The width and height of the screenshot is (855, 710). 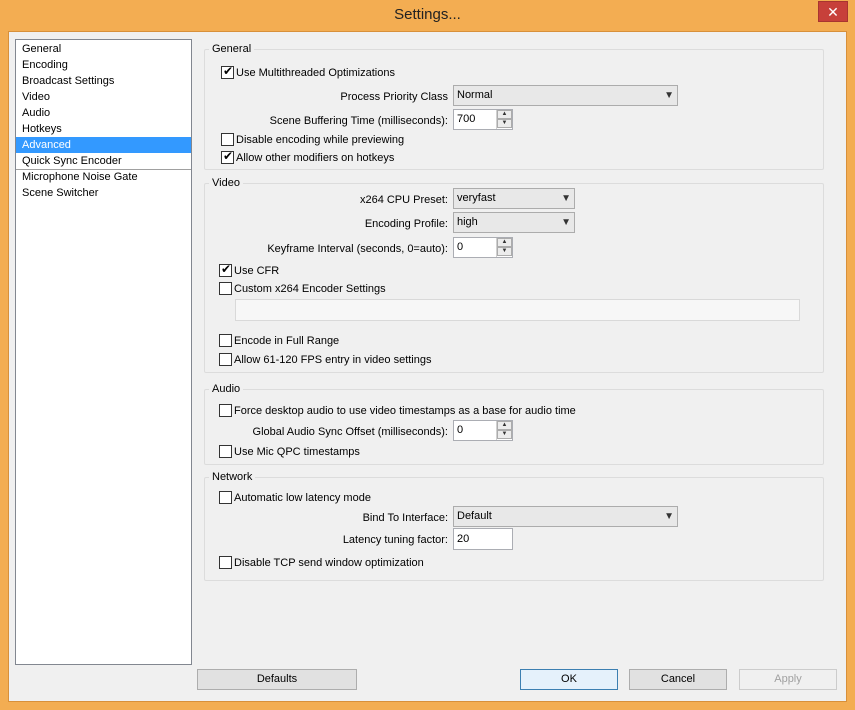 I want to click on custom-x264-checkbox, so click(x=225, y=288).